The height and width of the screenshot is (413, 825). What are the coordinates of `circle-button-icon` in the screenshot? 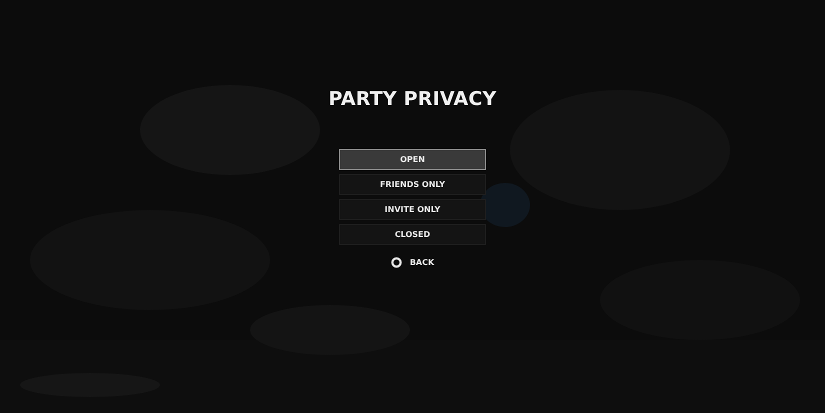 It's located at (396, 262).